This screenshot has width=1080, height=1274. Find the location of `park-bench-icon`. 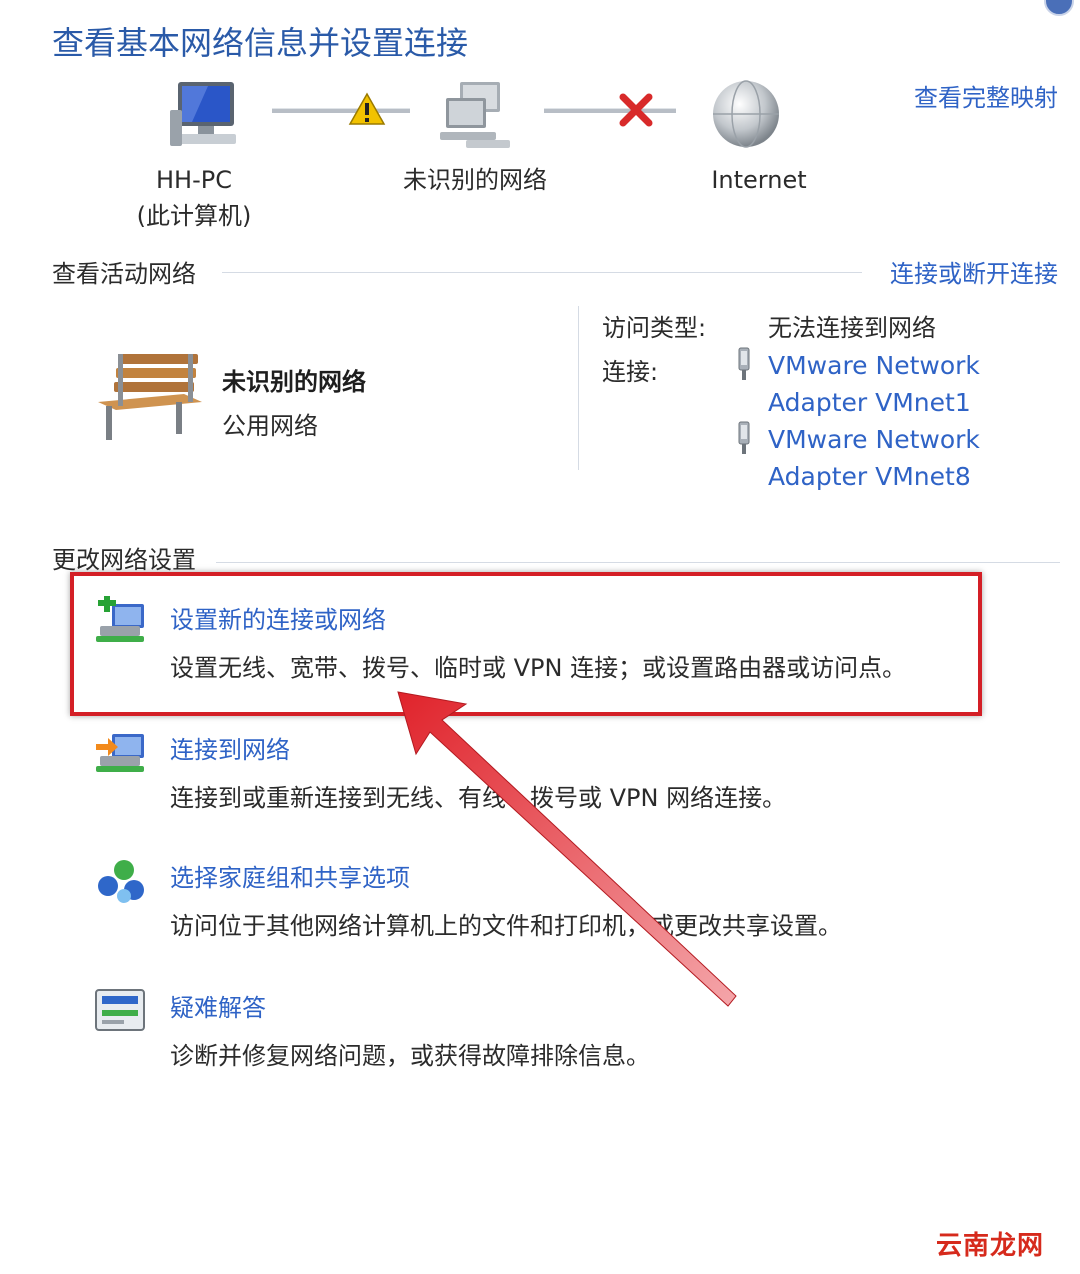

park-bench-icon is located at coordinates (150, 397).